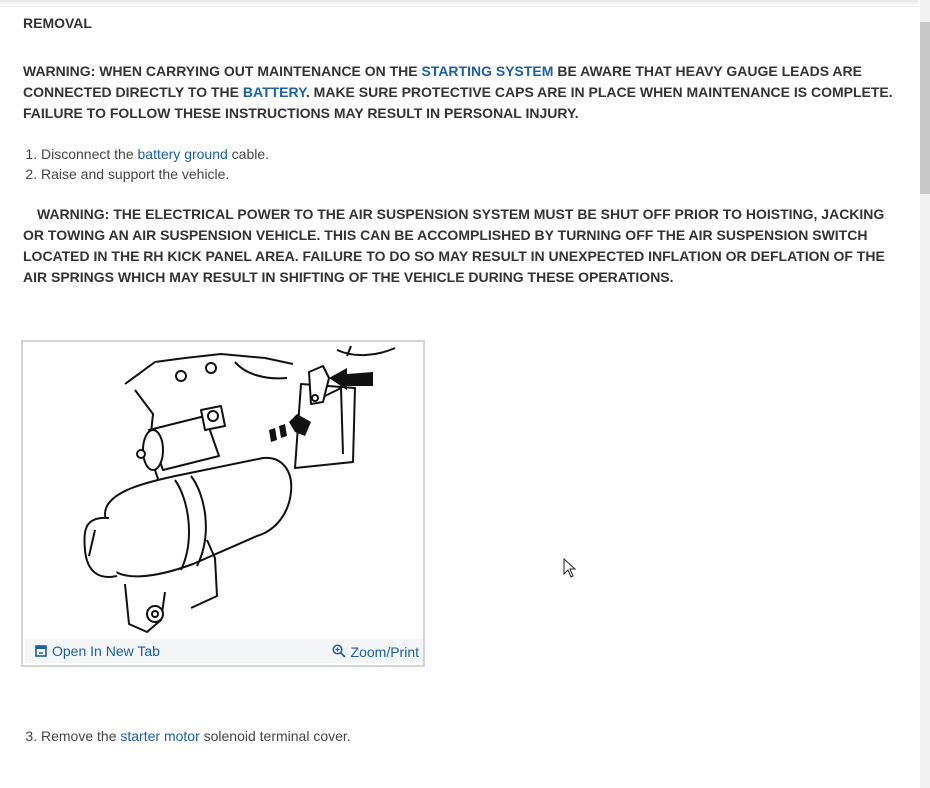  What do you see at coordinates (239, 489) in the screenshot?
I see `starter-motor-illustration` at bounding box center [239, 489].